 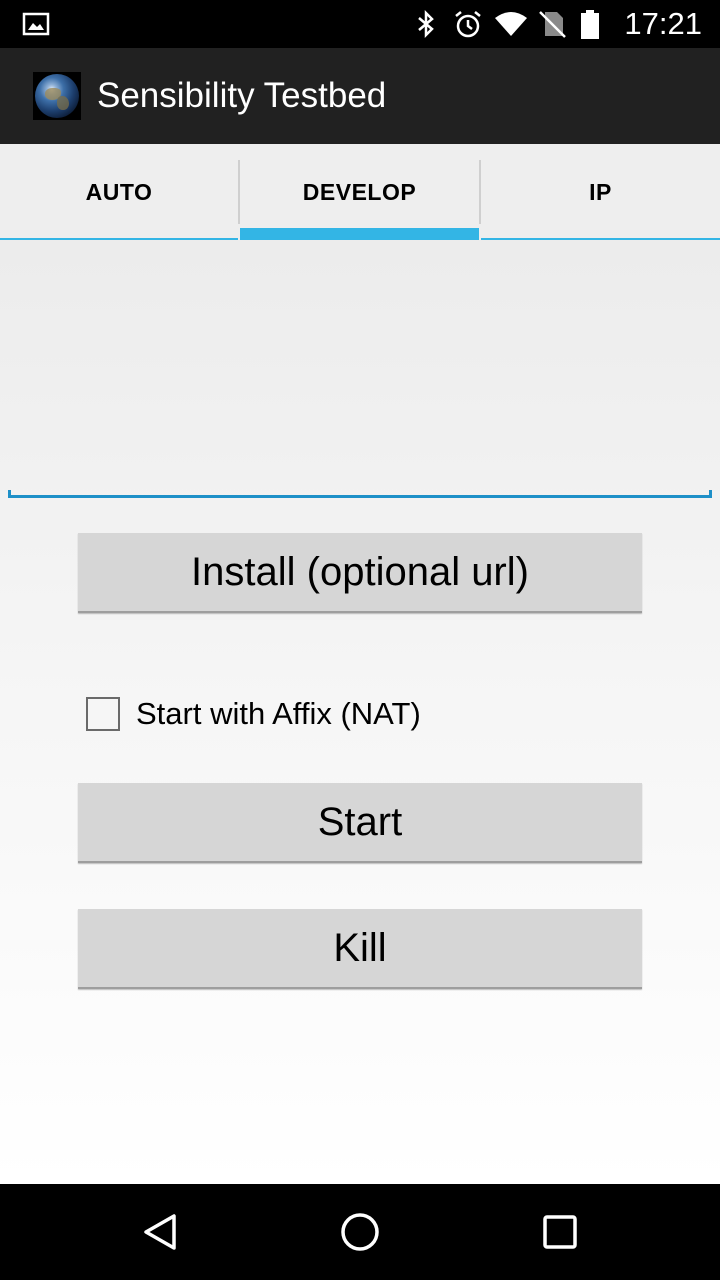 I want to click on wifi-icon, so click(x=511, y=24).